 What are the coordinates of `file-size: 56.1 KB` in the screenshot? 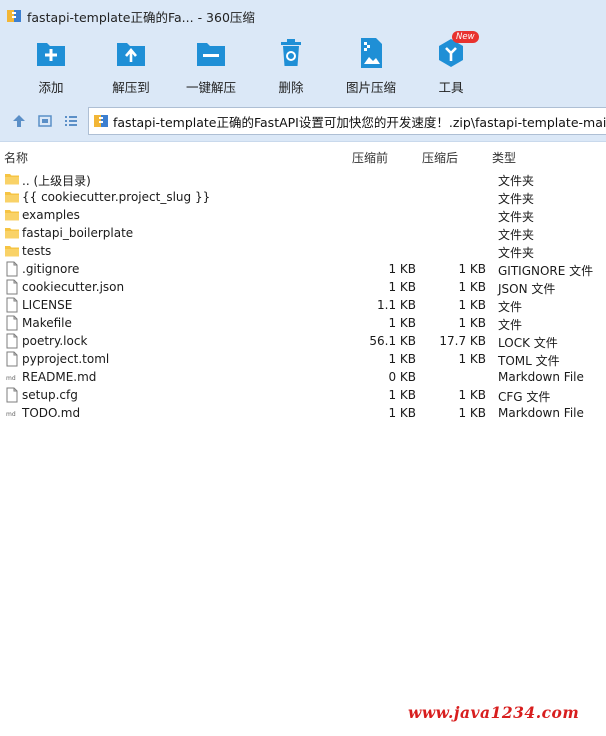 It's located at (392, 341).